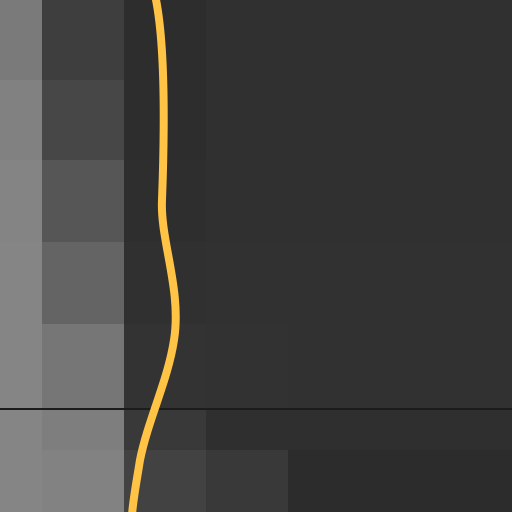 The image size is (512, 512). I want to click on yellow-curve, so click(154, 256).